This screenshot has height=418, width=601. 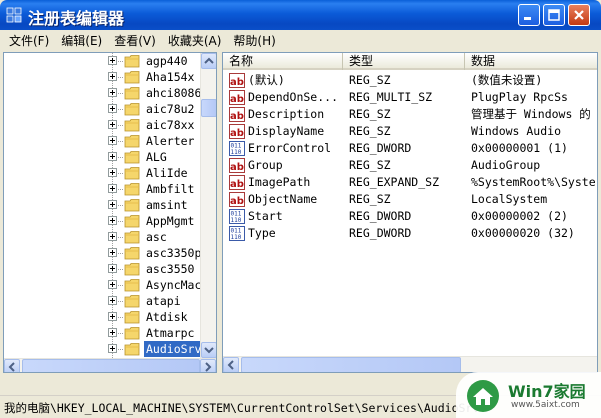 What do you see at coordinates (528, 395) in the screenshot?
I see `watermark: Win7家园 www.5aixt.com` at bounding box center [528, 395].